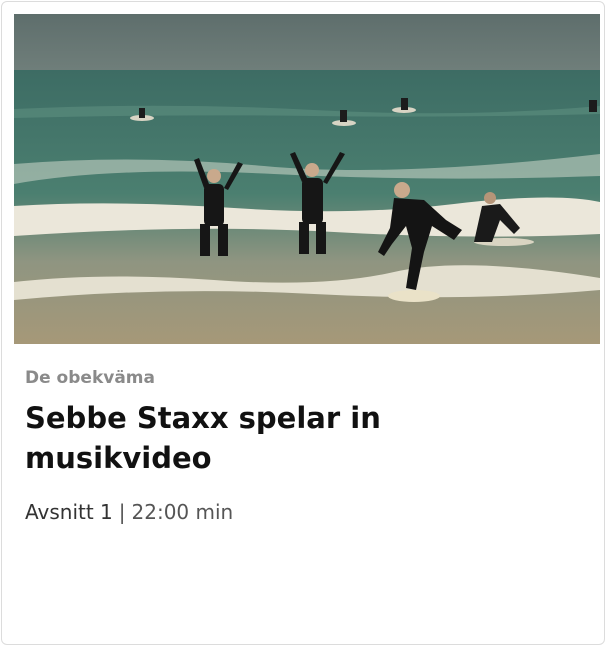 The width and height of the screenshot is (608, 648). I want to click on episode-duration: 22:00 min, so click(182, 512).